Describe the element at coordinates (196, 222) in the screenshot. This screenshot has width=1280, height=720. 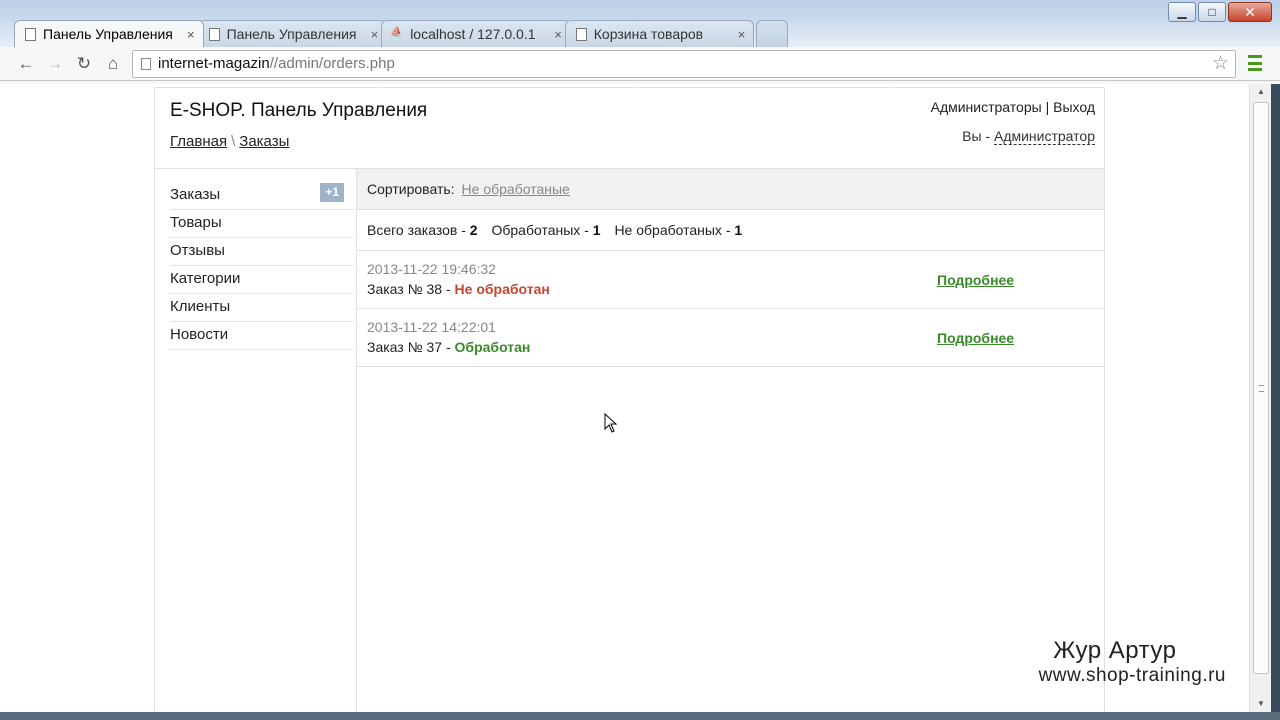
I see `sidebar-item-label: Товары` at that location.